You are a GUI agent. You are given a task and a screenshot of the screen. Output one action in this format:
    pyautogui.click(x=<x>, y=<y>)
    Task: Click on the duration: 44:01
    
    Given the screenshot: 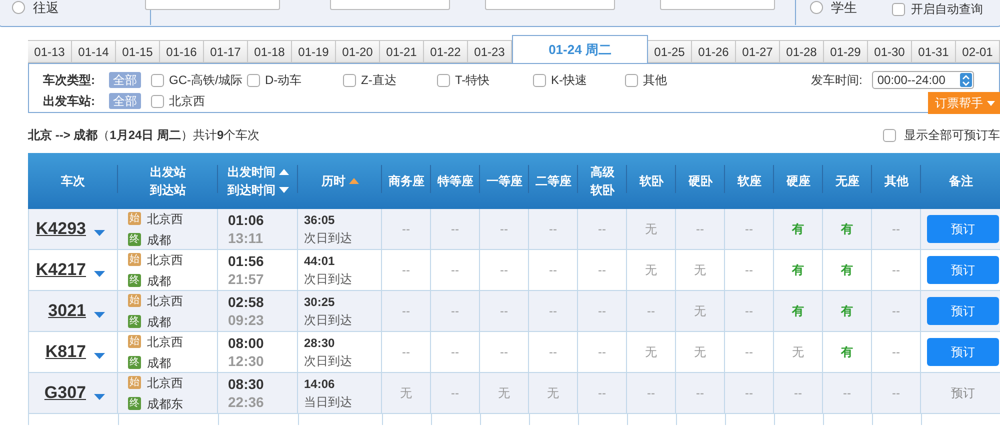 What is the action you would take?
    pyautogui.click(x=320, y=261)
    